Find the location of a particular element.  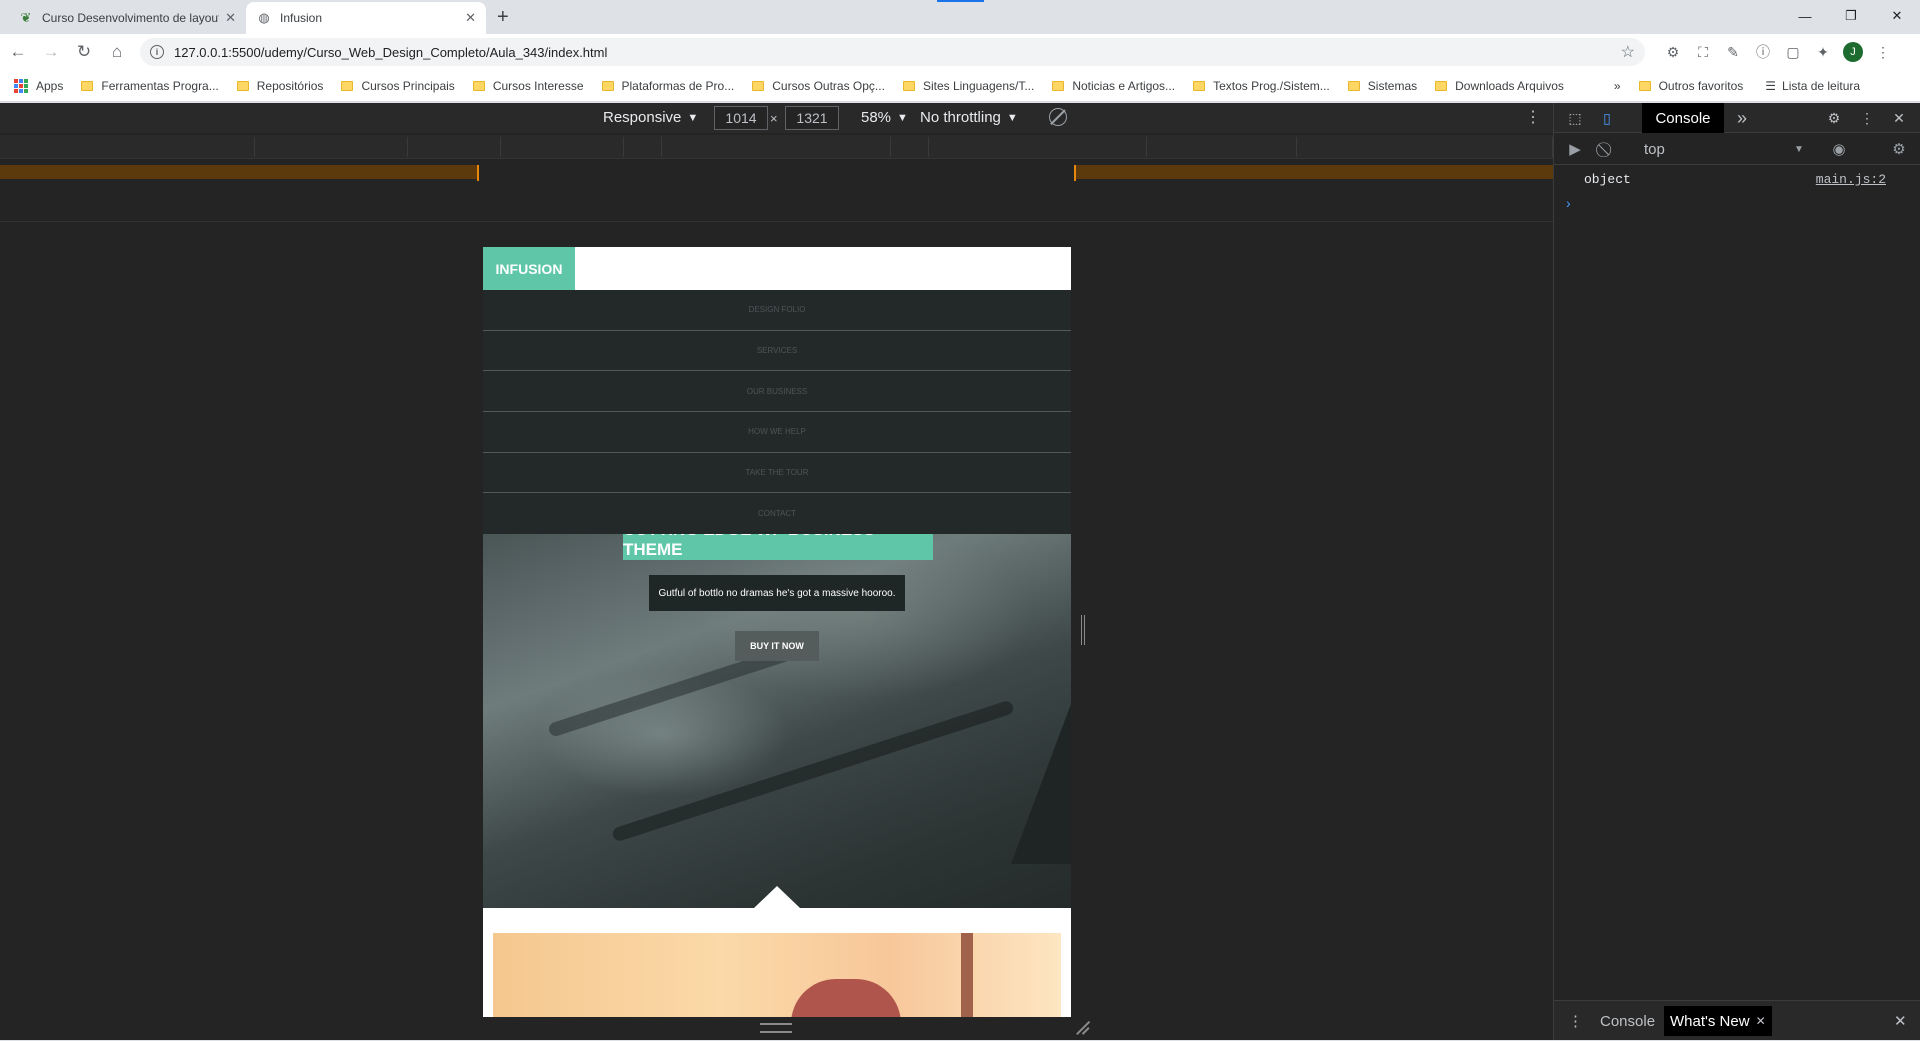

ruler-marker is located at coordinates (478, 173).